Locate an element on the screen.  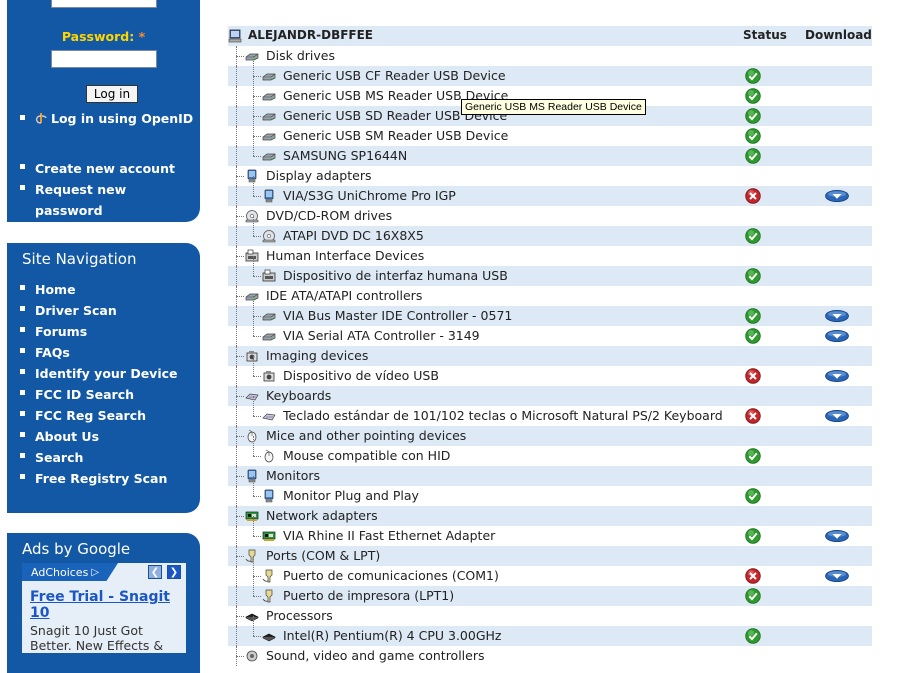
login-links: Log in using OpenID is located at coordinates (101, 119).